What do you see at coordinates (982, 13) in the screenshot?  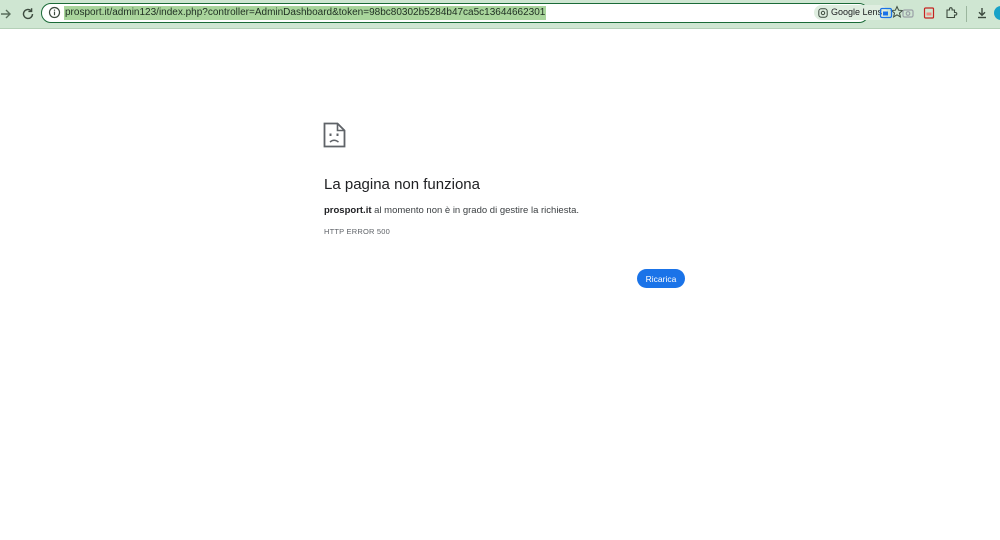 I see `download-icon` at bounding box center [982, 13].